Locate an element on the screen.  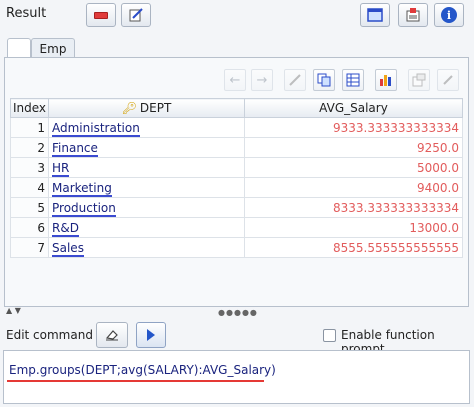
play-icon is located at coordinates (151, 335).